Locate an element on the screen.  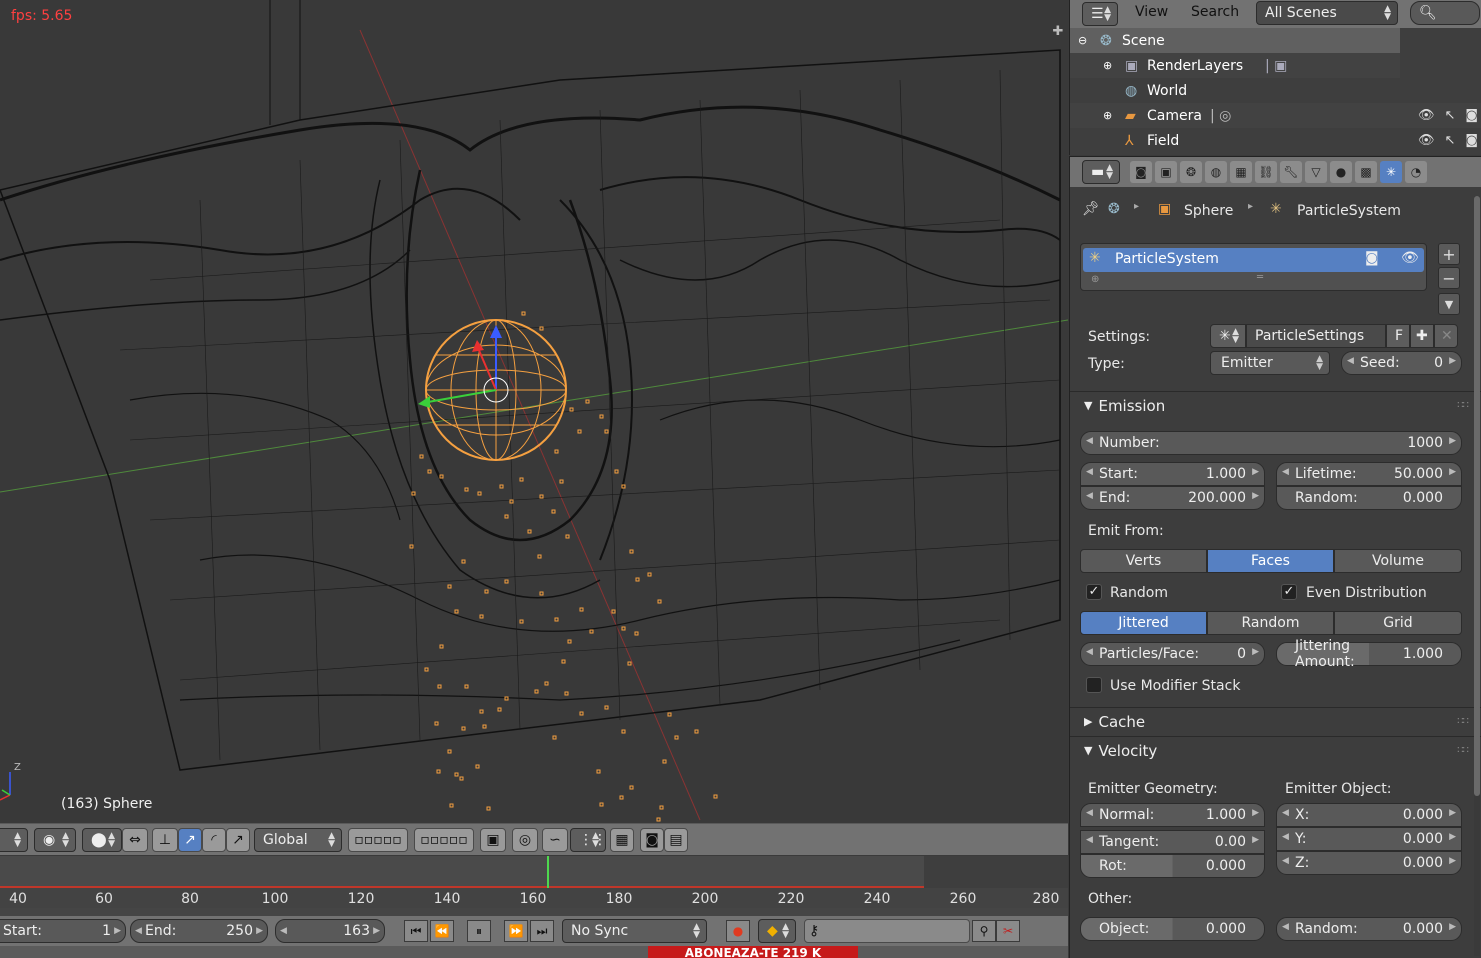
fake-user-button: F is located at coordinates (1398, 336).